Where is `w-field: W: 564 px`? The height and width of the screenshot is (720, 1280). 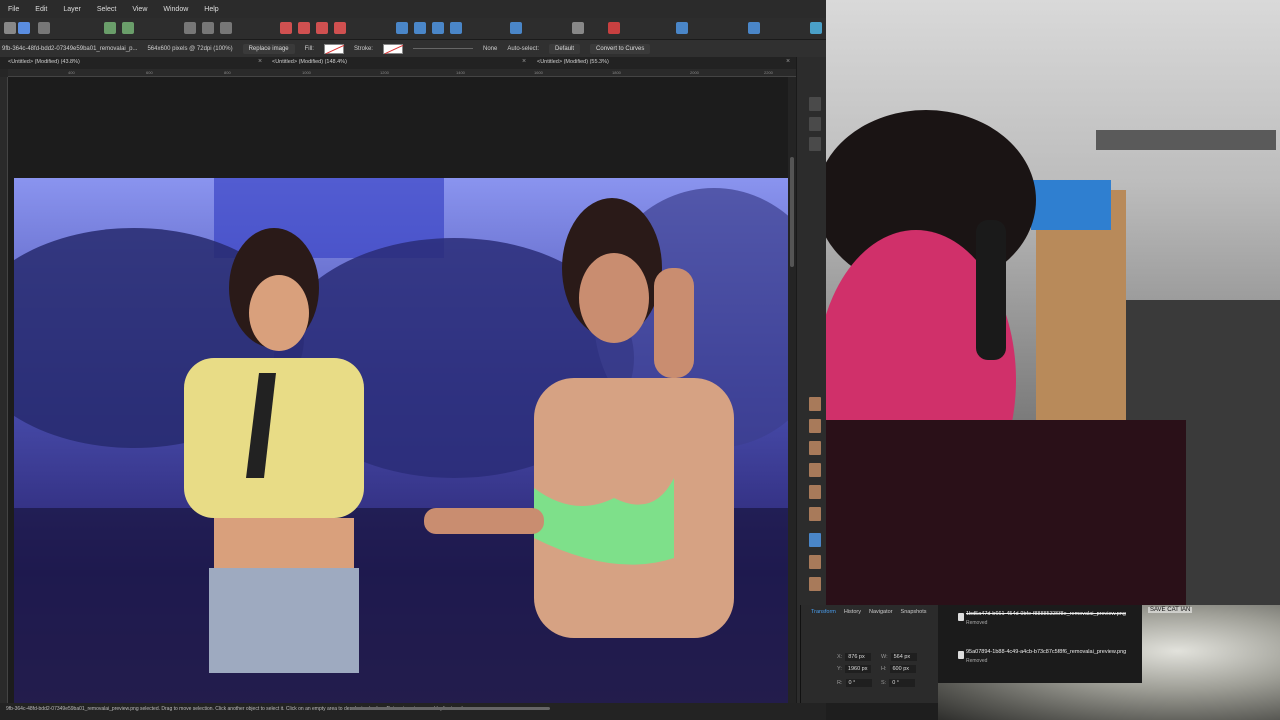 w-field: W: 564 px is located at coordinates (899, 657).